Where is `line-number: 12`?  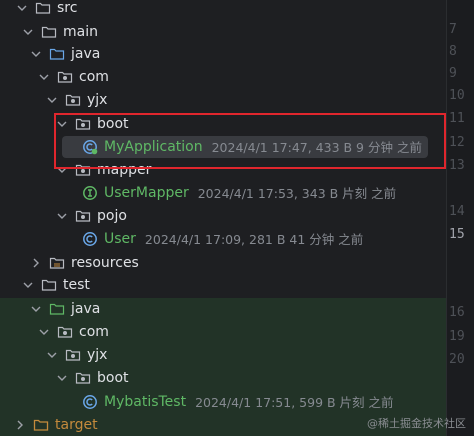 line-number: 12 is located at coordinates (457, 142).